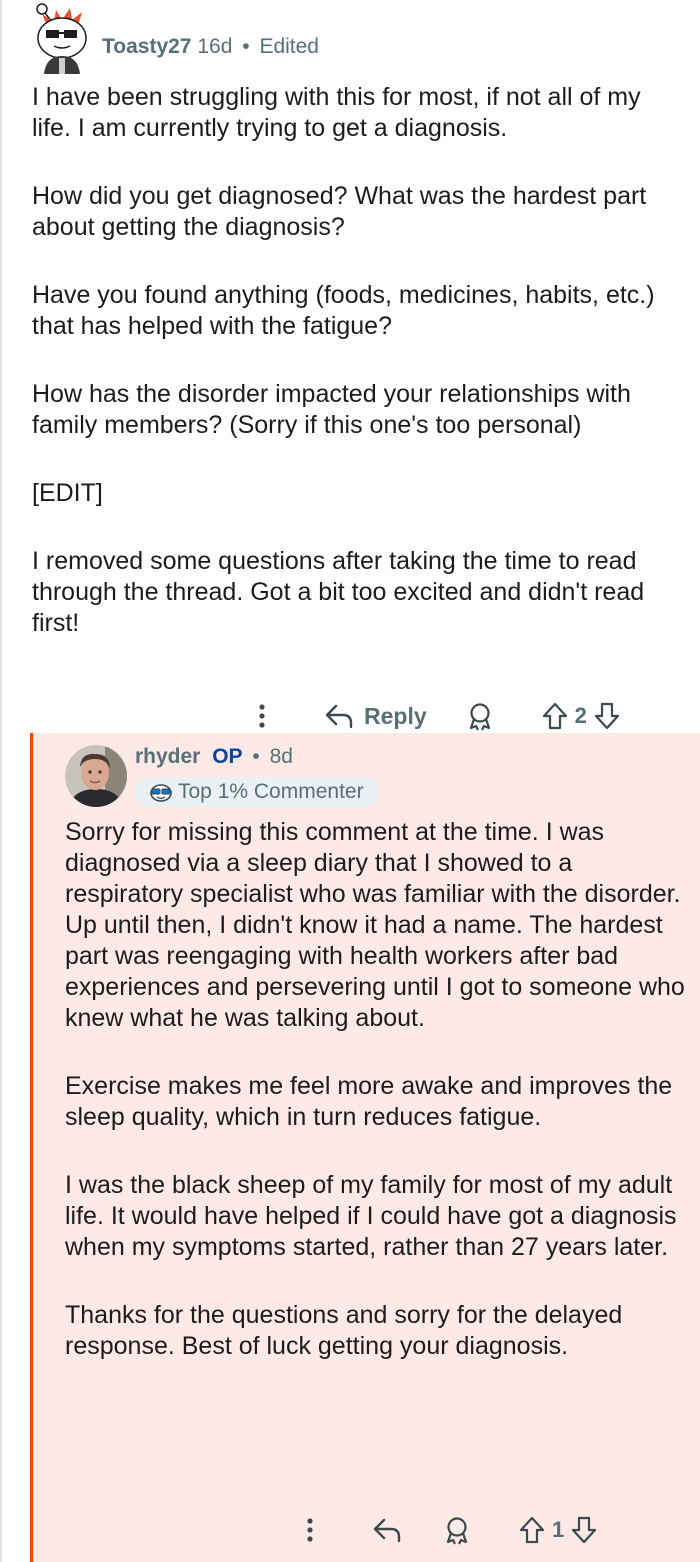  Describe the element at coordinates (147, 46) in the screenshot. I see `username: Toasty27` at that location.